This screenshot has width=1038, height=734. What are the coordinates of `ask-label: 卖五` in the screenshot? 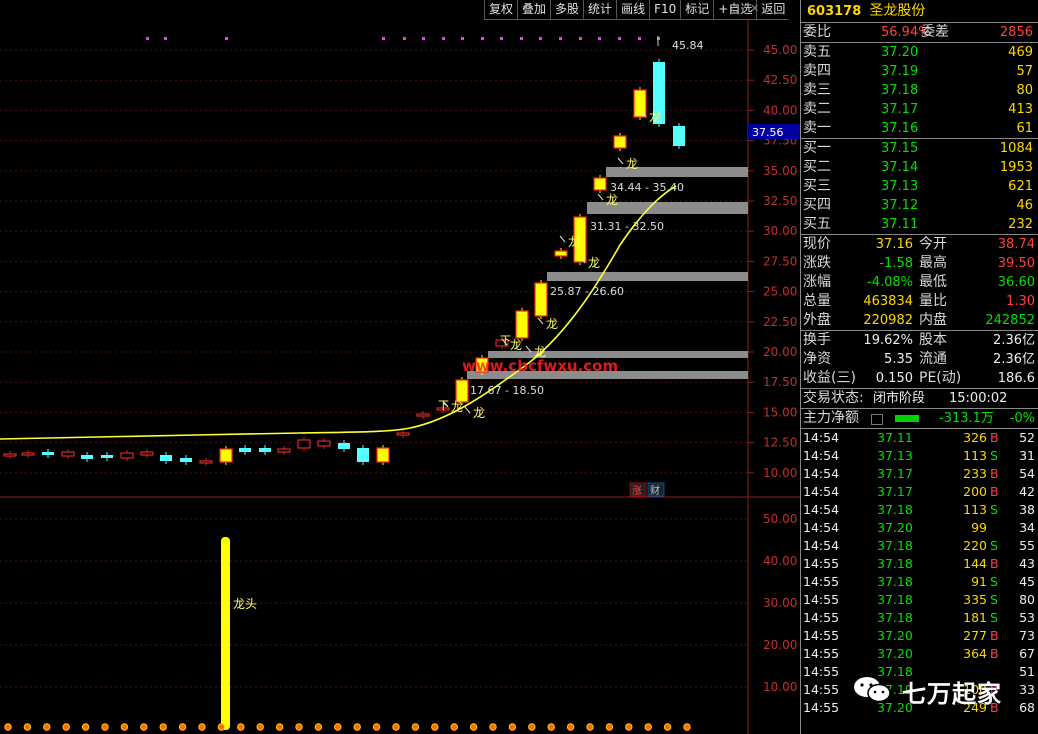 It's located at (817, 52).